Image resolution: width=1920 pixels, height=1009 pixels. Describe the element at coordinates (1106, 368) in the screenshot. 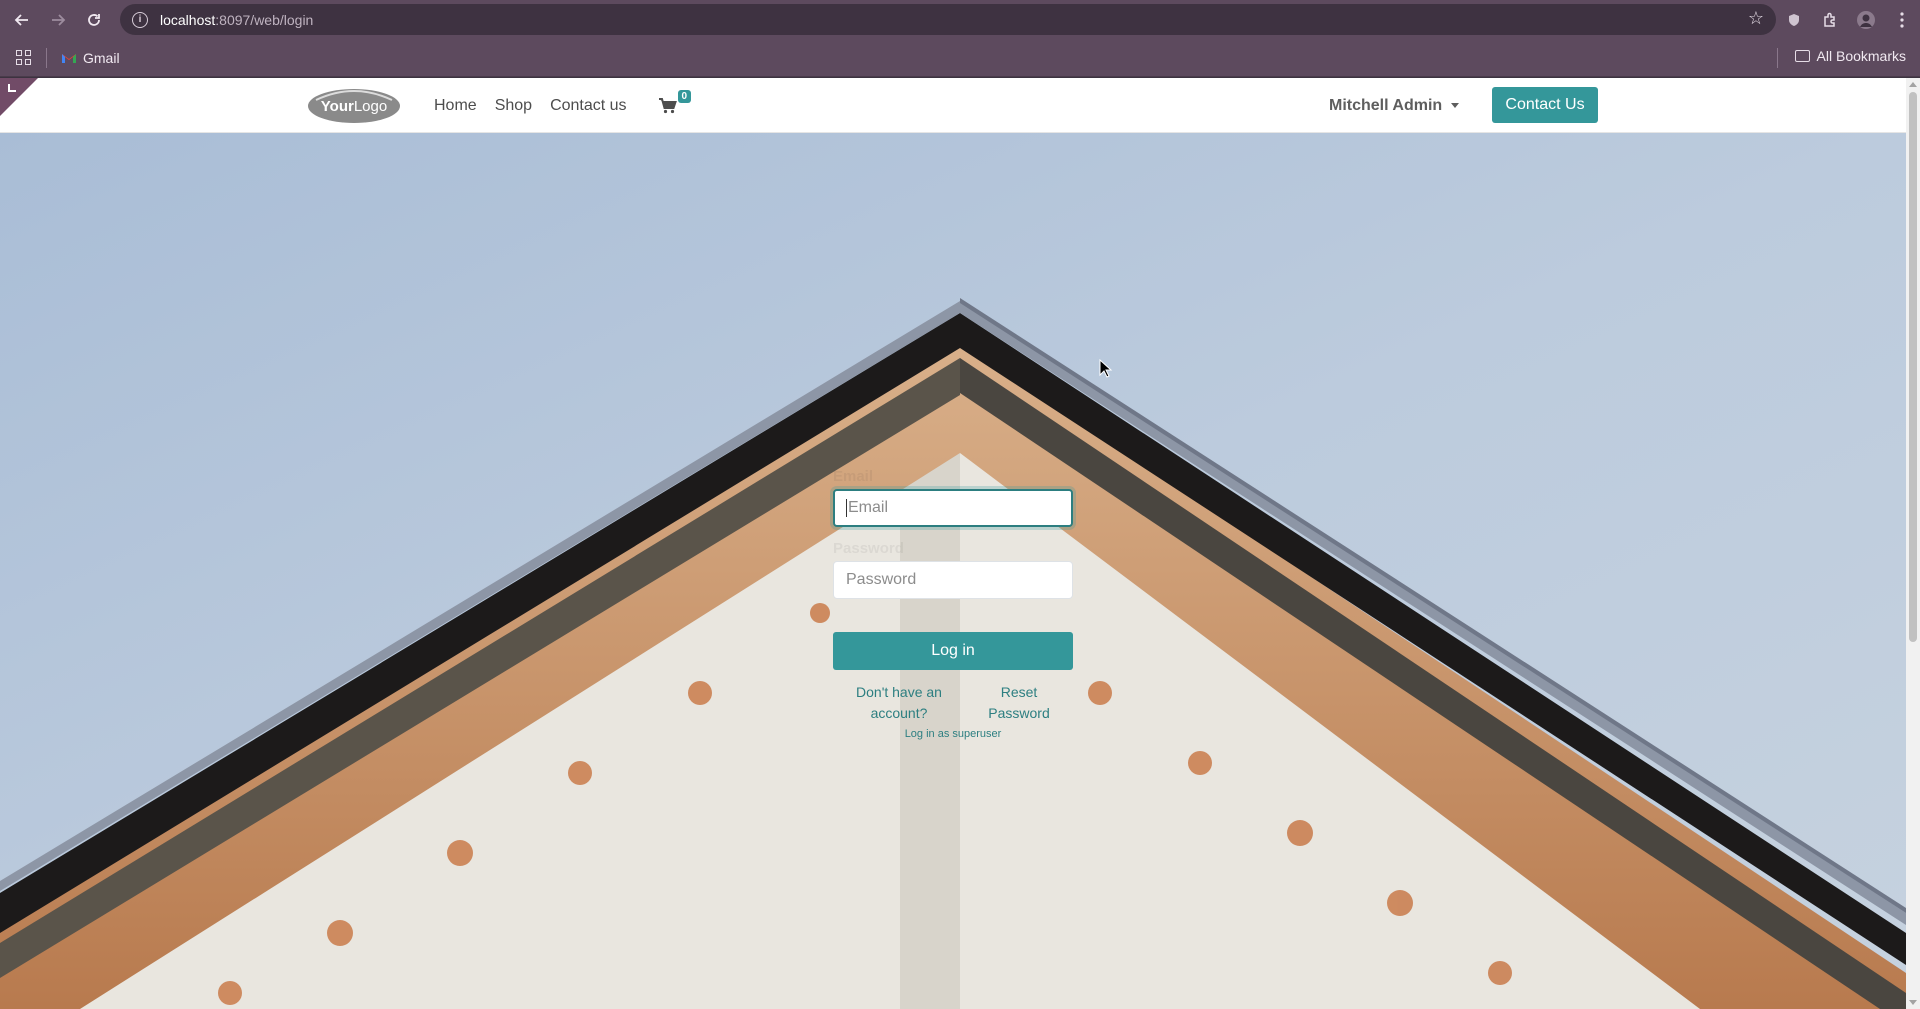

I see `mouse-pointer-icon` at that location.